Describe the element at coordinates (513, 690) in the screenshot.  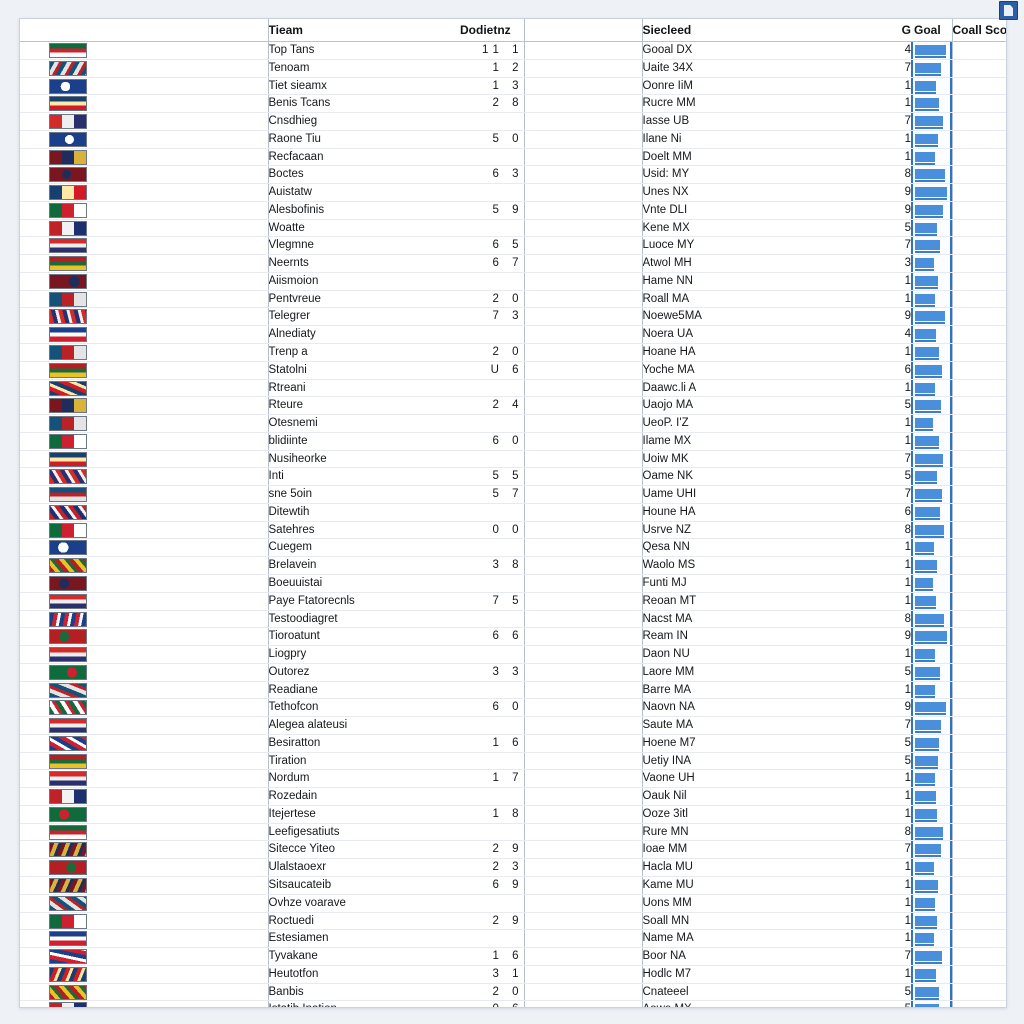
I see `table-row: Readiane Barre MA 1` at that location.